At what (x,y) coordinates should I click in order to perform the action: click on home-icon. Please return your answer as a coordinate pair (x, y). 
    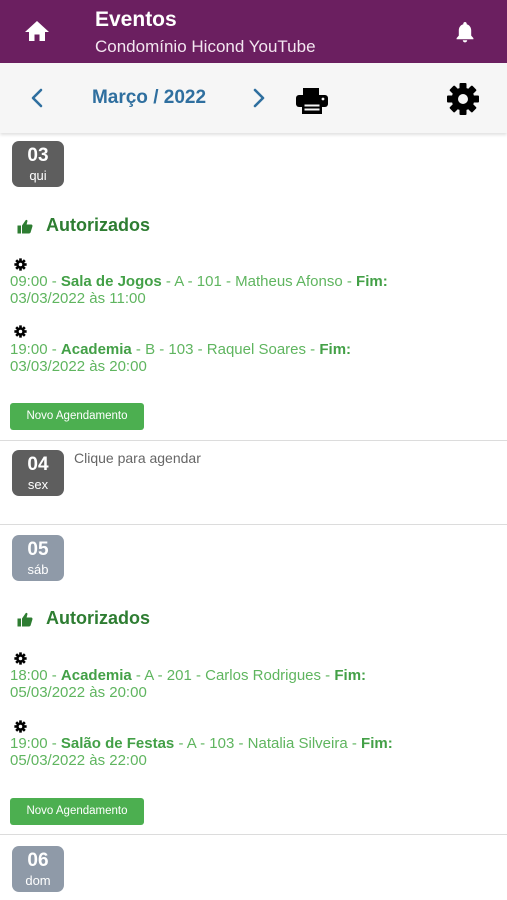
    Looking at the image, I should click on (37, 31).